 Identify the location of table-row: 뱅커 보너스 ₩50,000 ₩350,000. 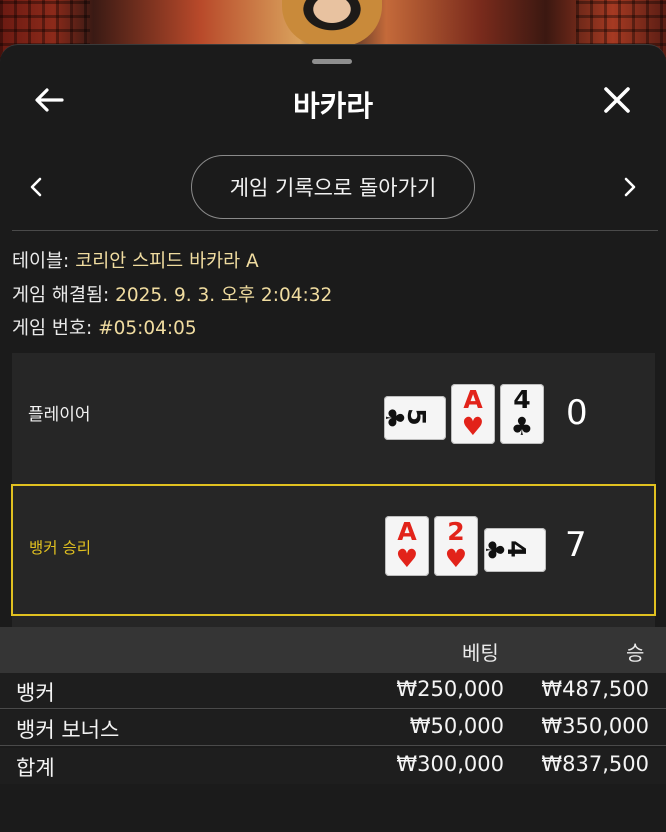
(333, 728).